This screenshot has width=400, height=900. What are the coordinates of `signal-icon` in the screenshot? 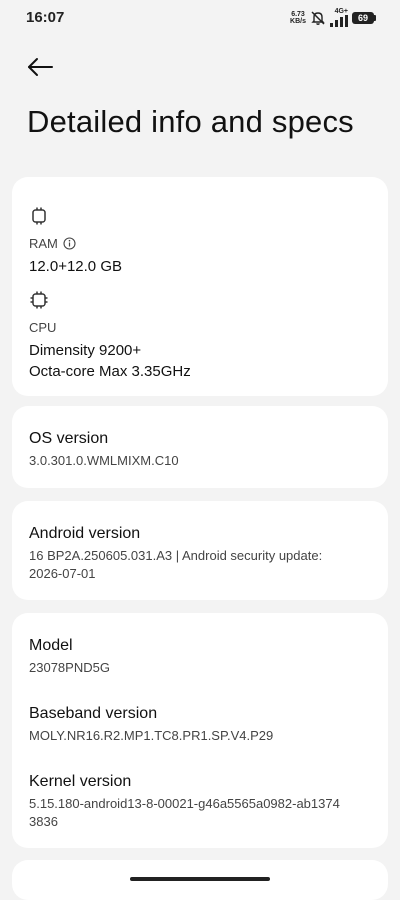 It's located at (339, 21).